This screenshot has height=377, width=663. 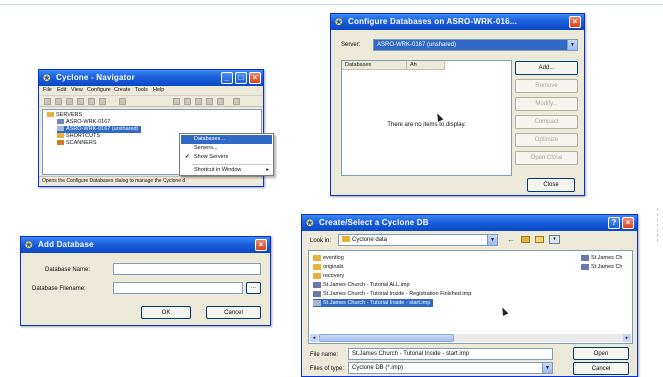 I want to click on database-filename-label: Database Filename:, so click(x=59, y=289).